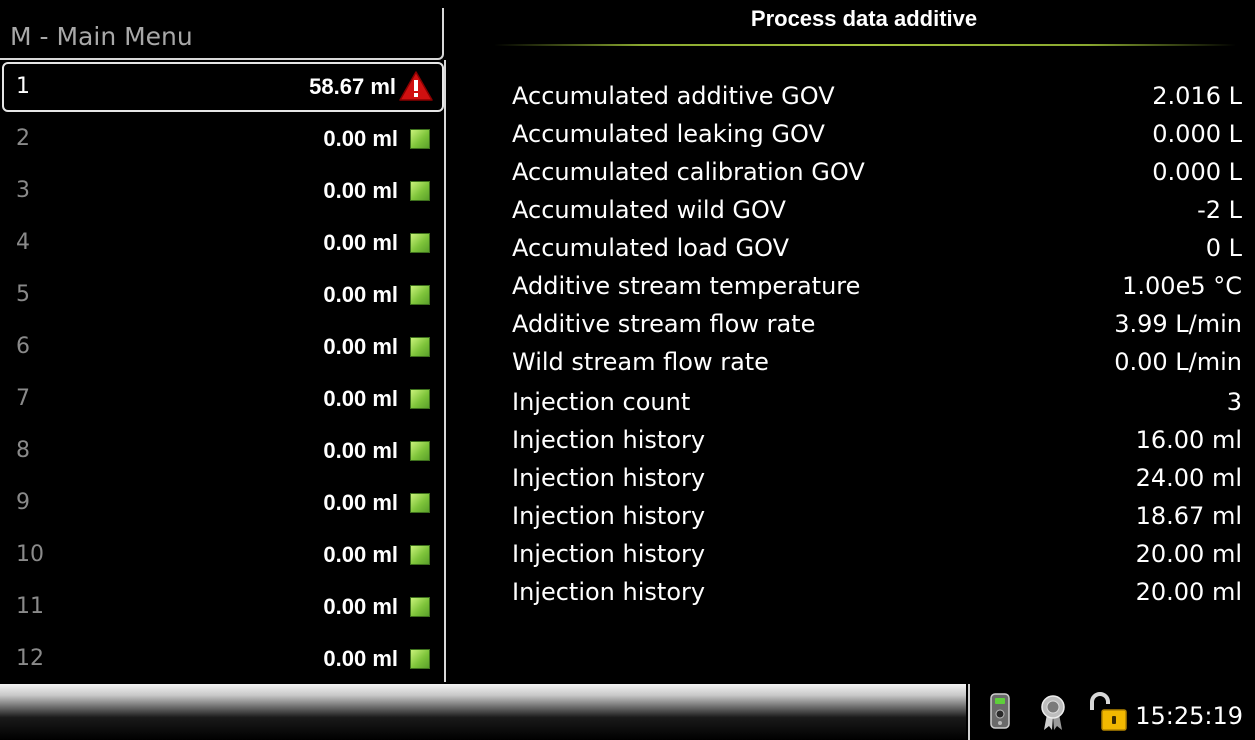 The width and height of the screenshot is (1255, 740). What do you see at coordinates (23, 502) in the screenshot?
I see `stream-number: 9` at bounding box center [23, 502].